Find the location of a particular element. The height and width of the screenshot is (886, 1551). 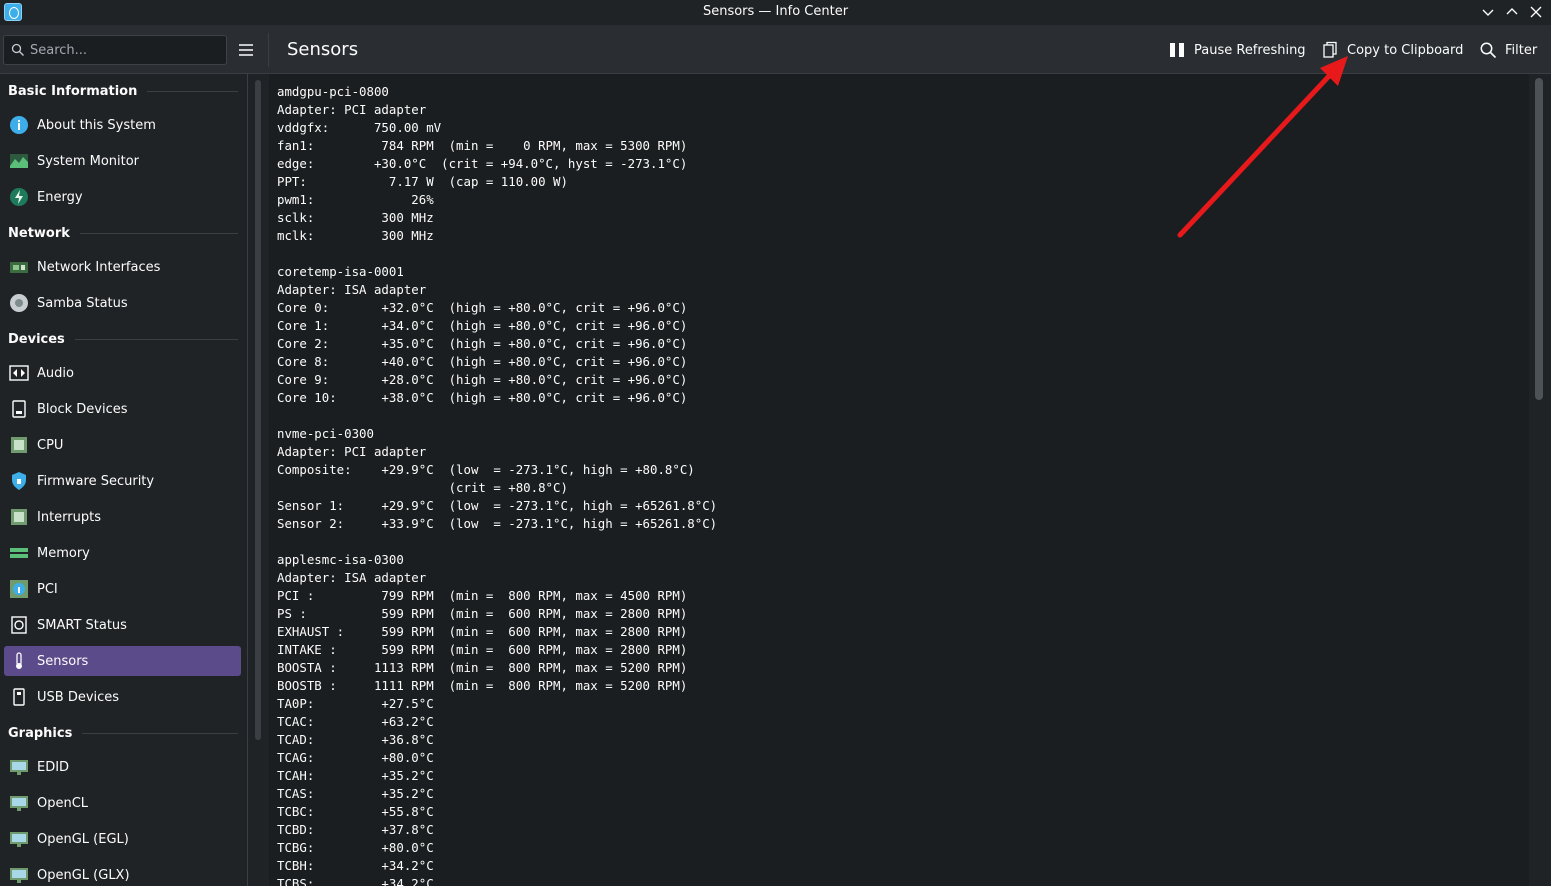

sidebar-item-about-this-system: About this System is located at coordinates (122, 125).